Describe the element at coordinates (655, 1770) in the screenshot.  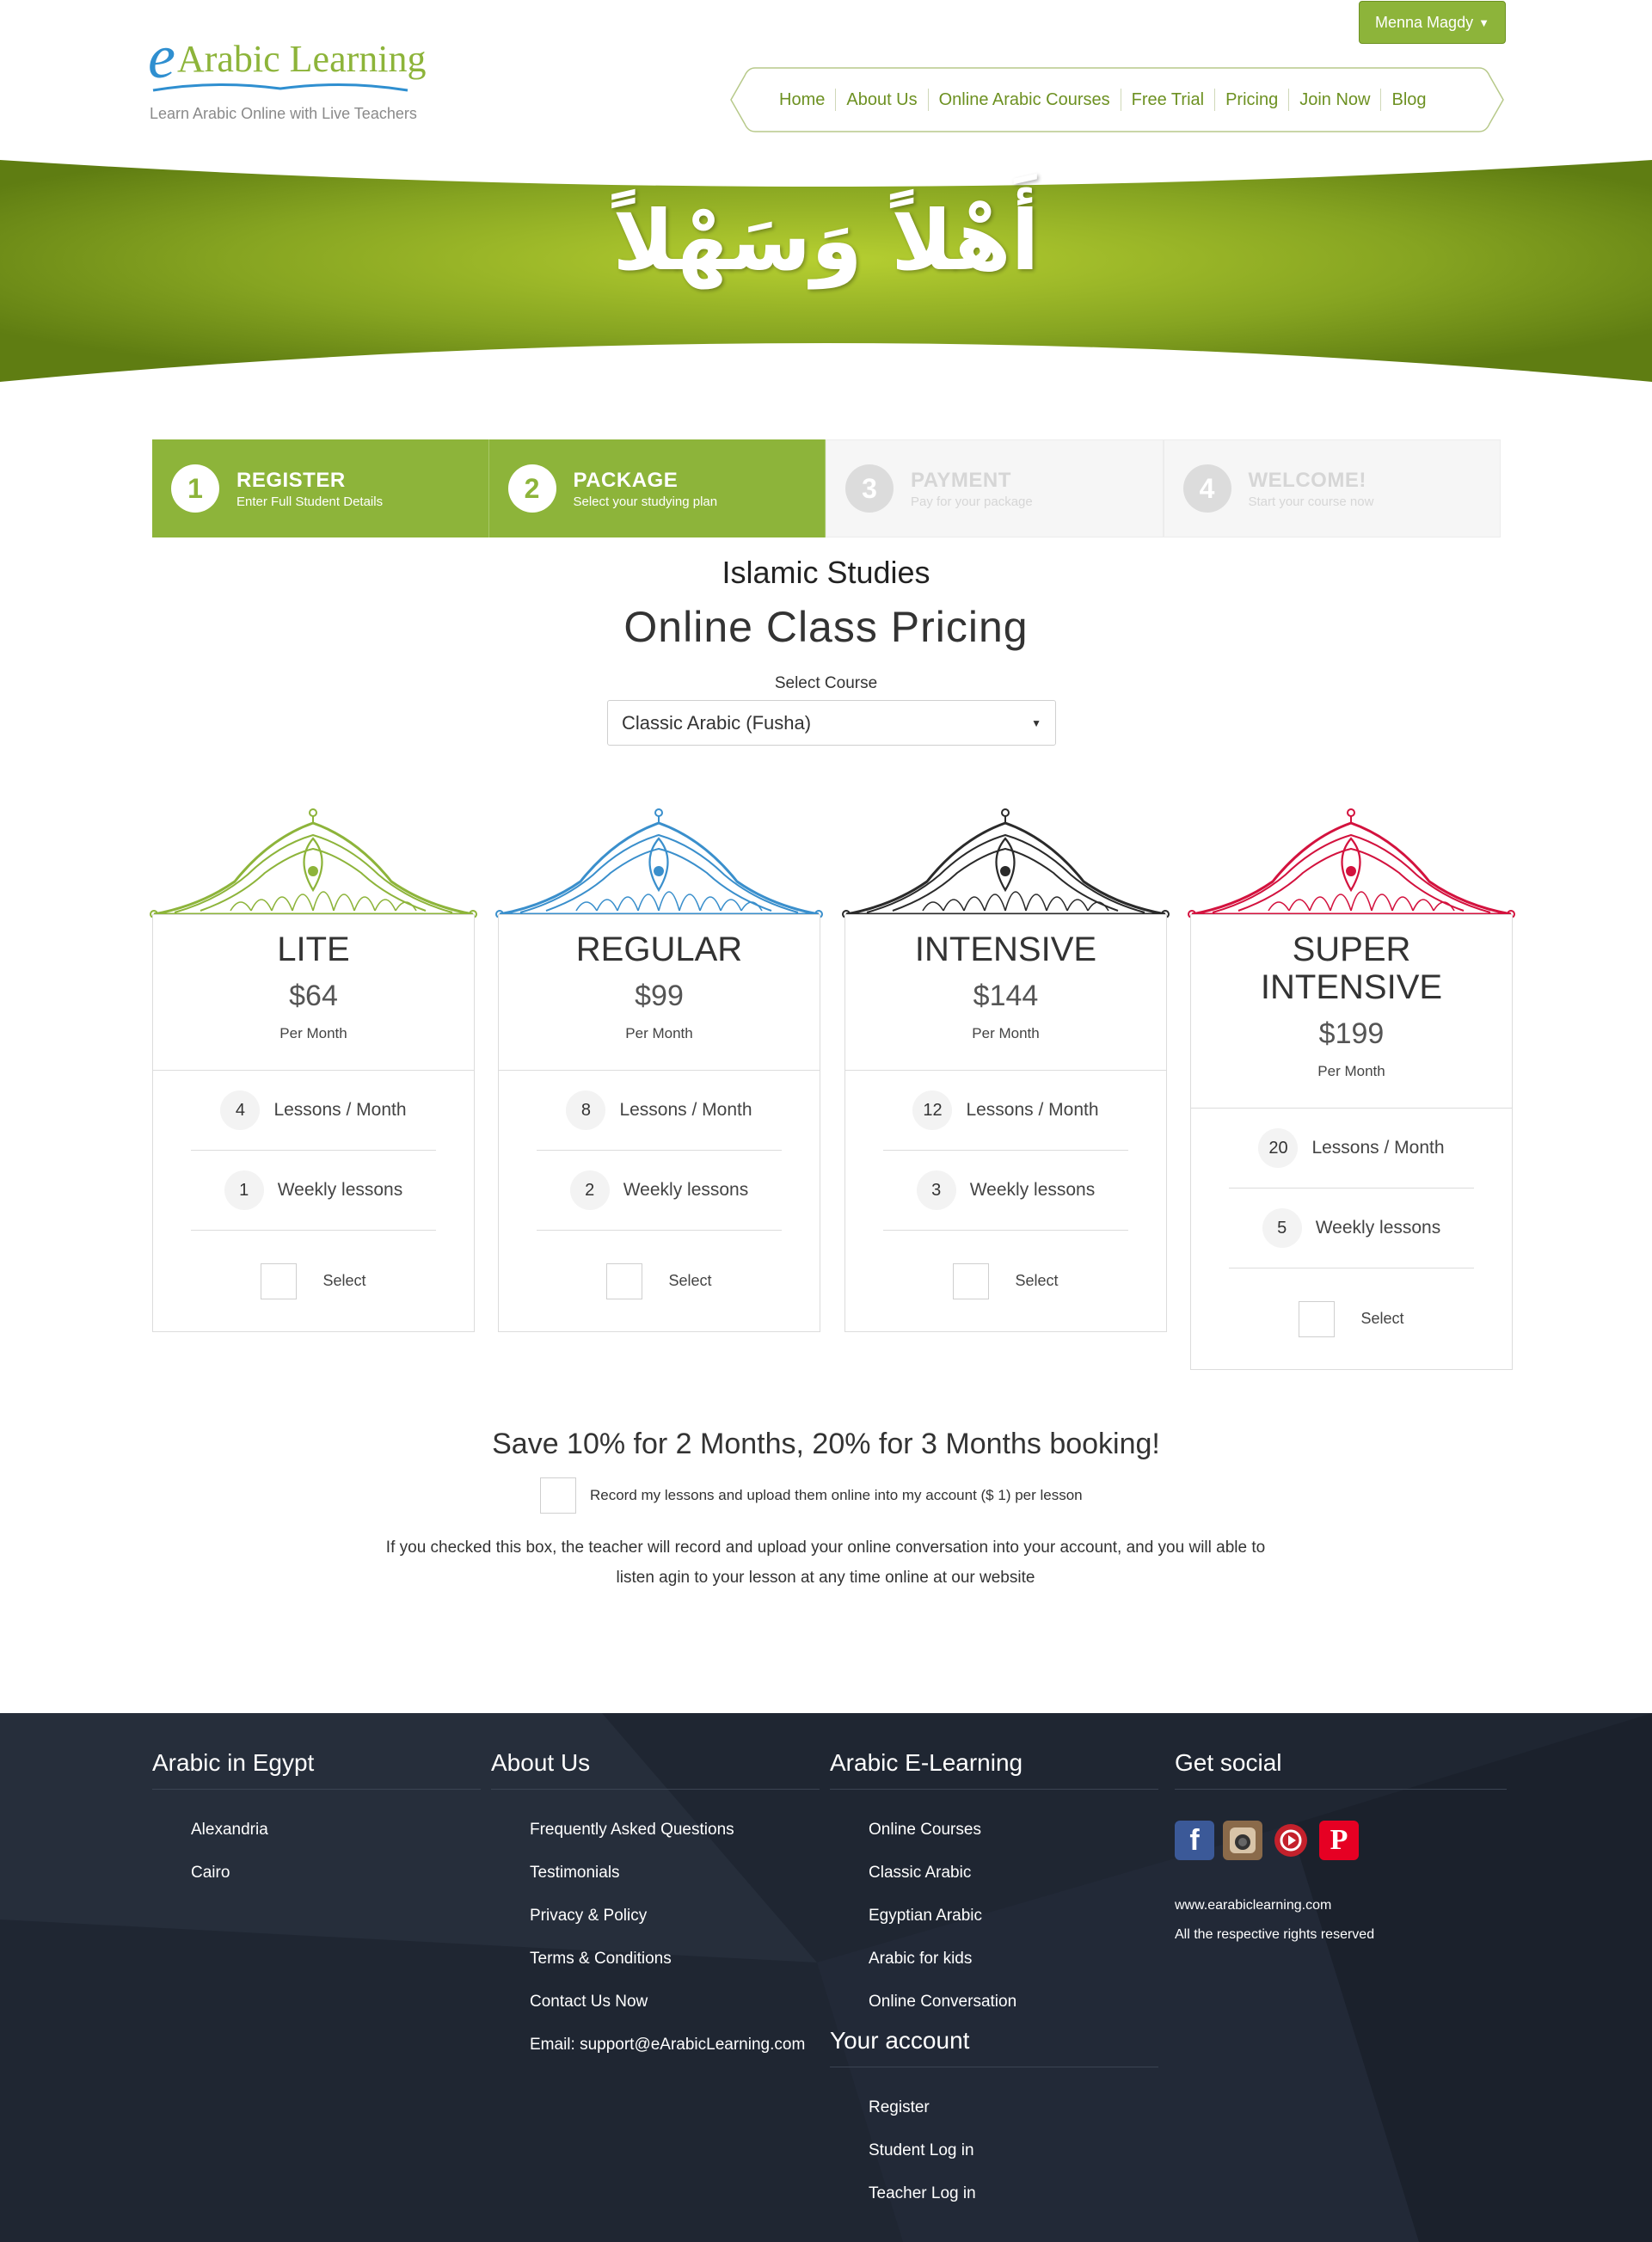
I see `footer-heading: About Us` at that location.